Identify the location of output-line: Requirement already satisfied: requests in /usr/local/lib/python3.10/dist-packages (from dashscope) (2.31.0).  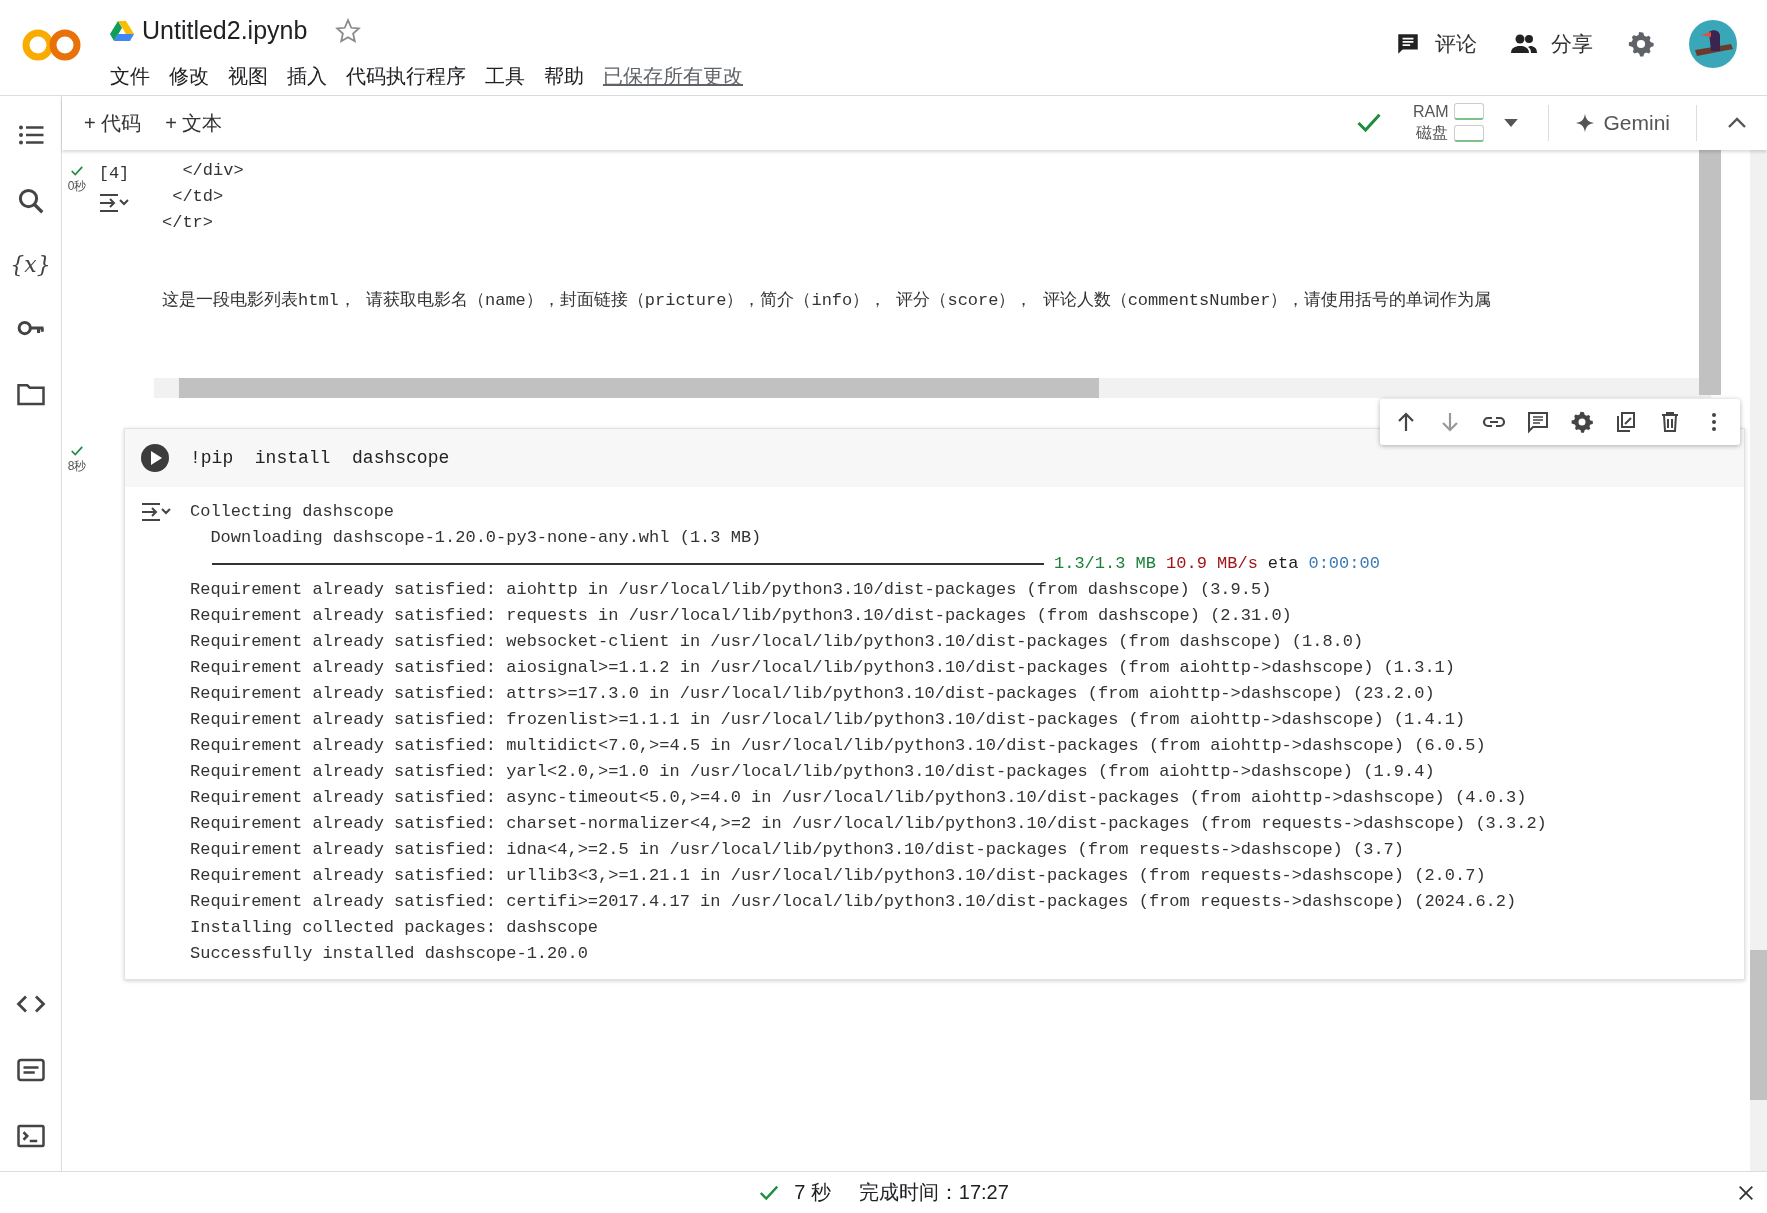
(741, 615).